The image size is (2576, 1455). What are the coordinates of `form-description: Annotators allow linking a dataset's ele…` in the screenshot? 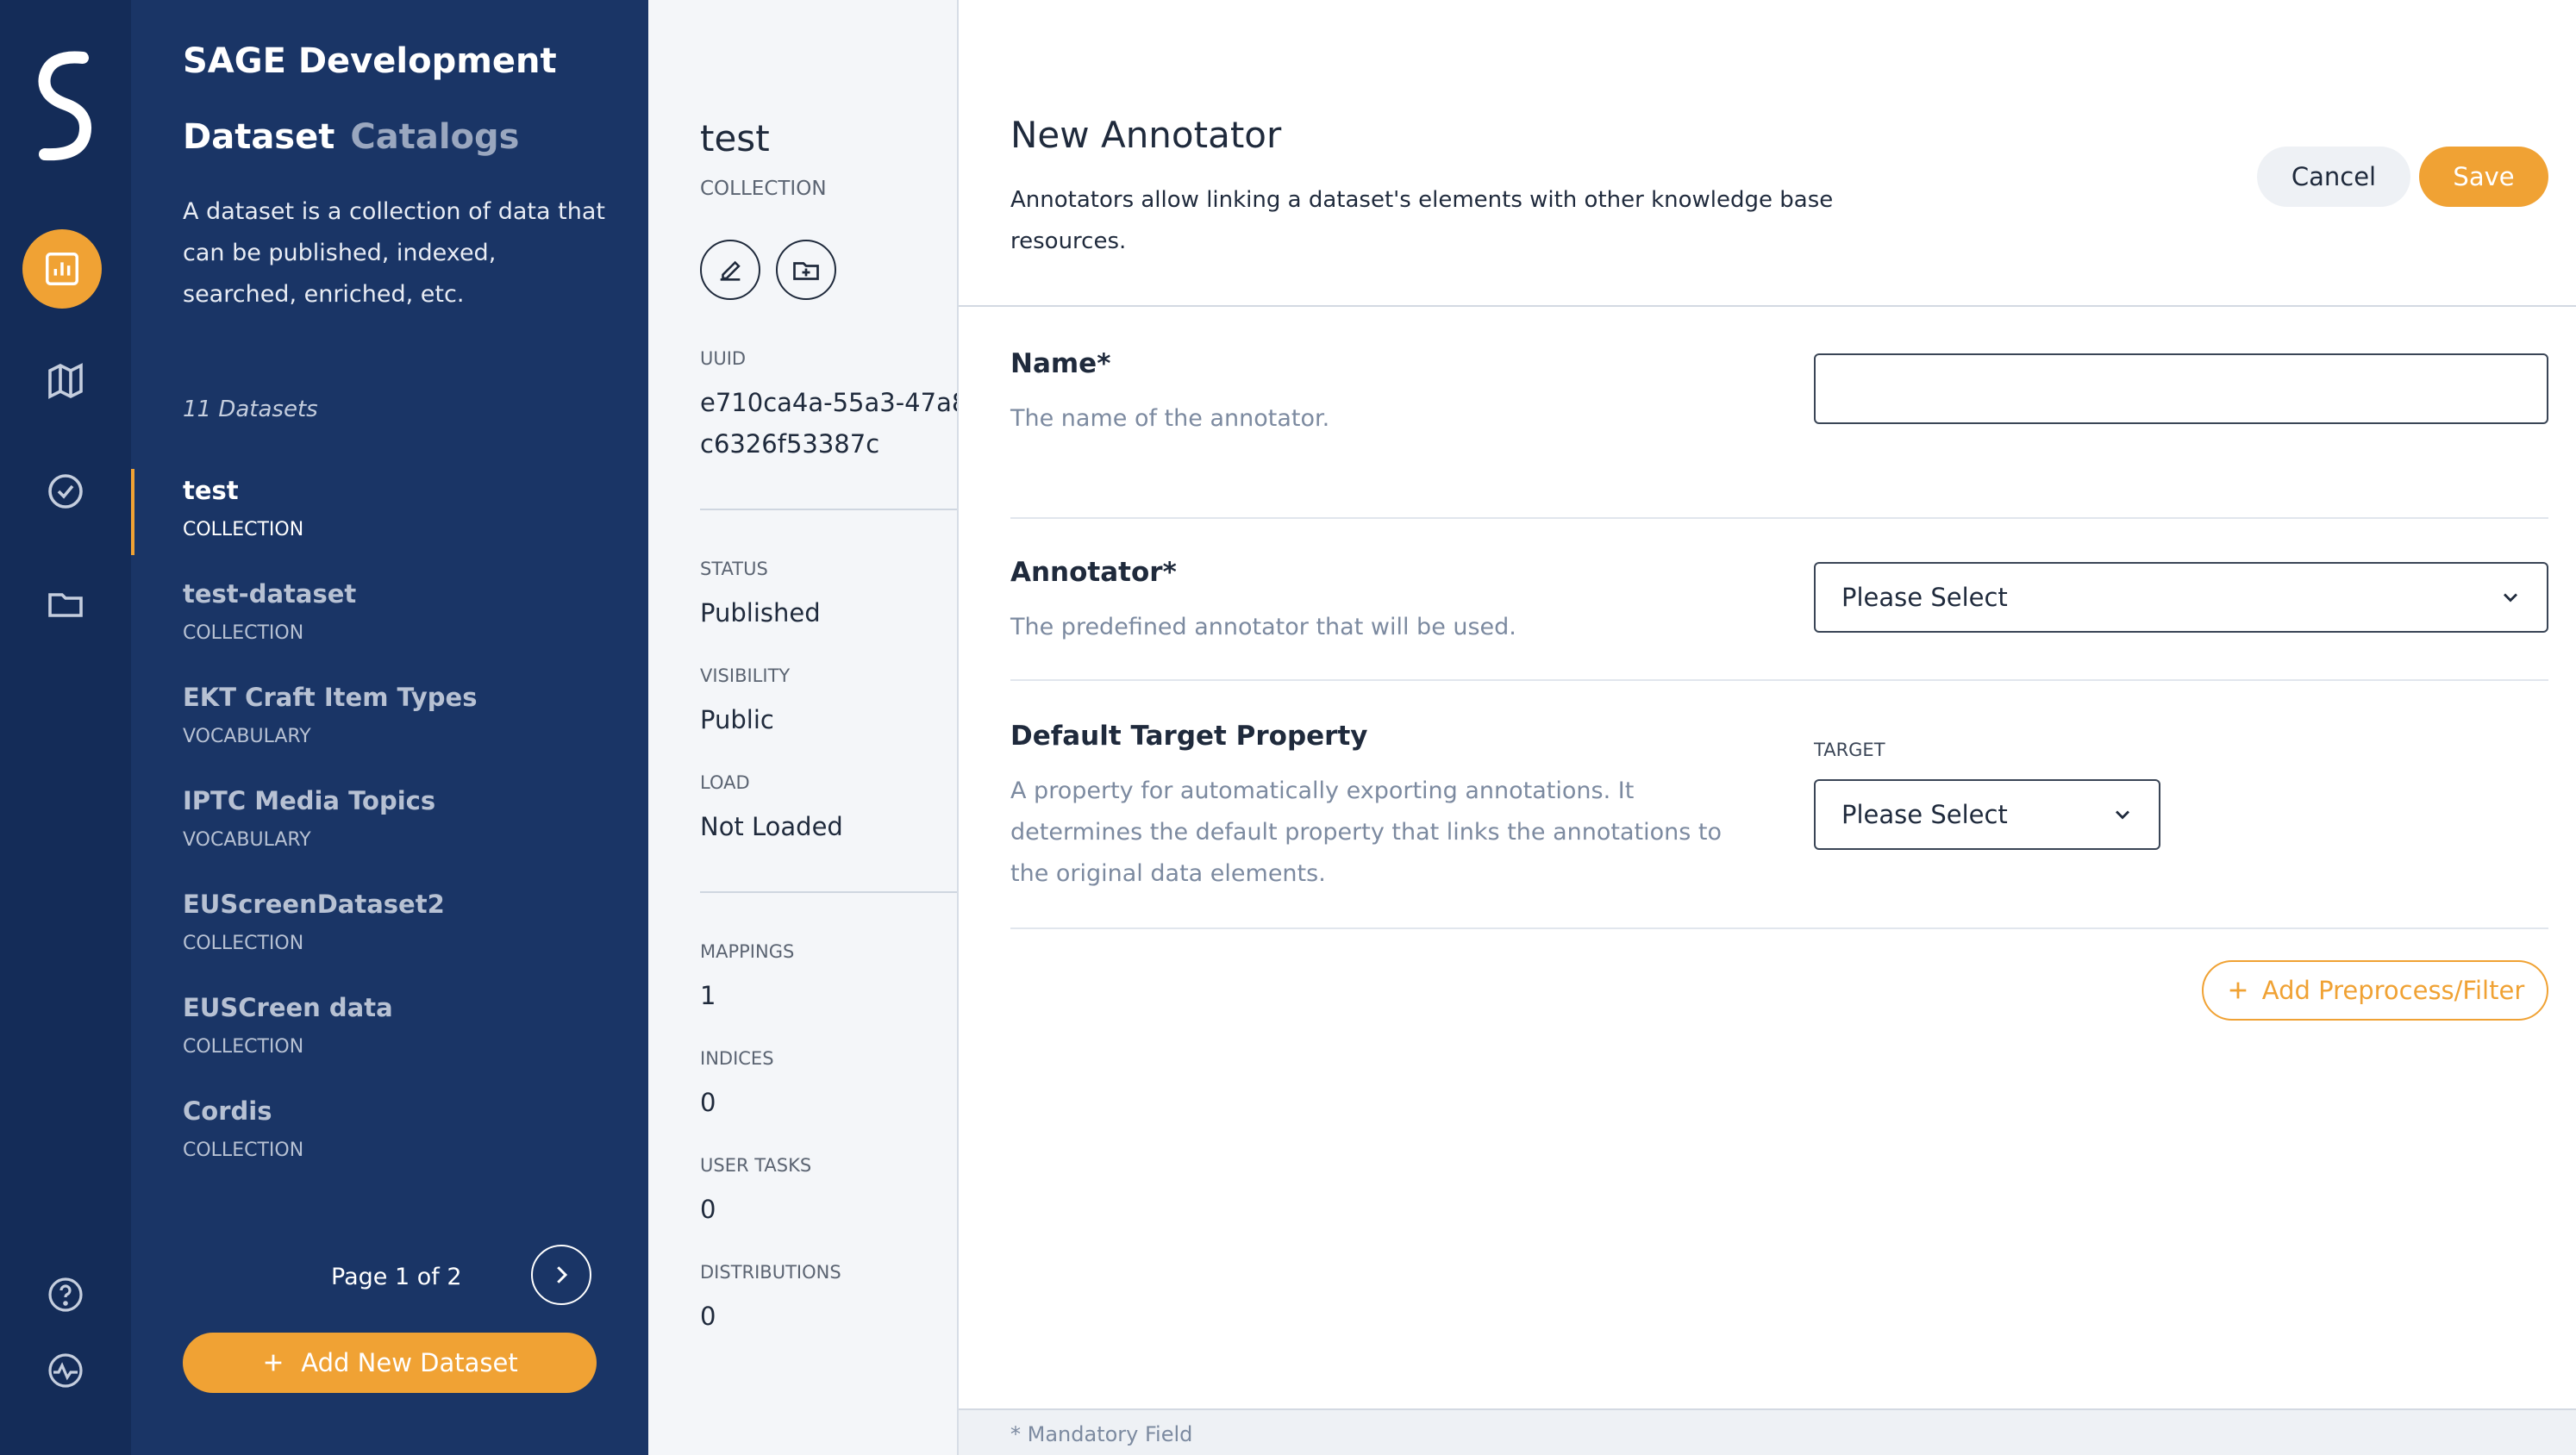 It's located at (1422, 220).